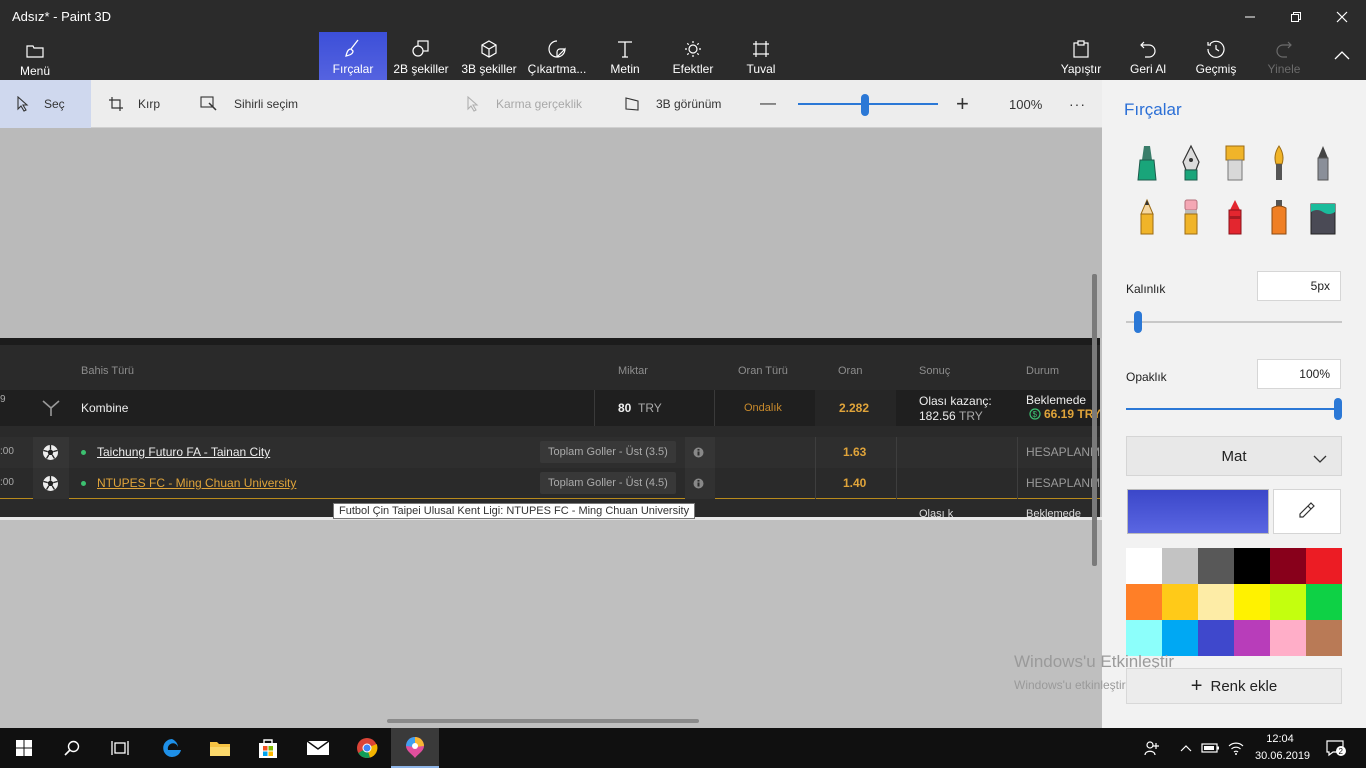 Image resolution: width=1366 pixels, height=768 pixels. What do you see at coordinates (625, 408) in the screenshot?
I see `bet-amount: 80` at bounding box center [625, 408].